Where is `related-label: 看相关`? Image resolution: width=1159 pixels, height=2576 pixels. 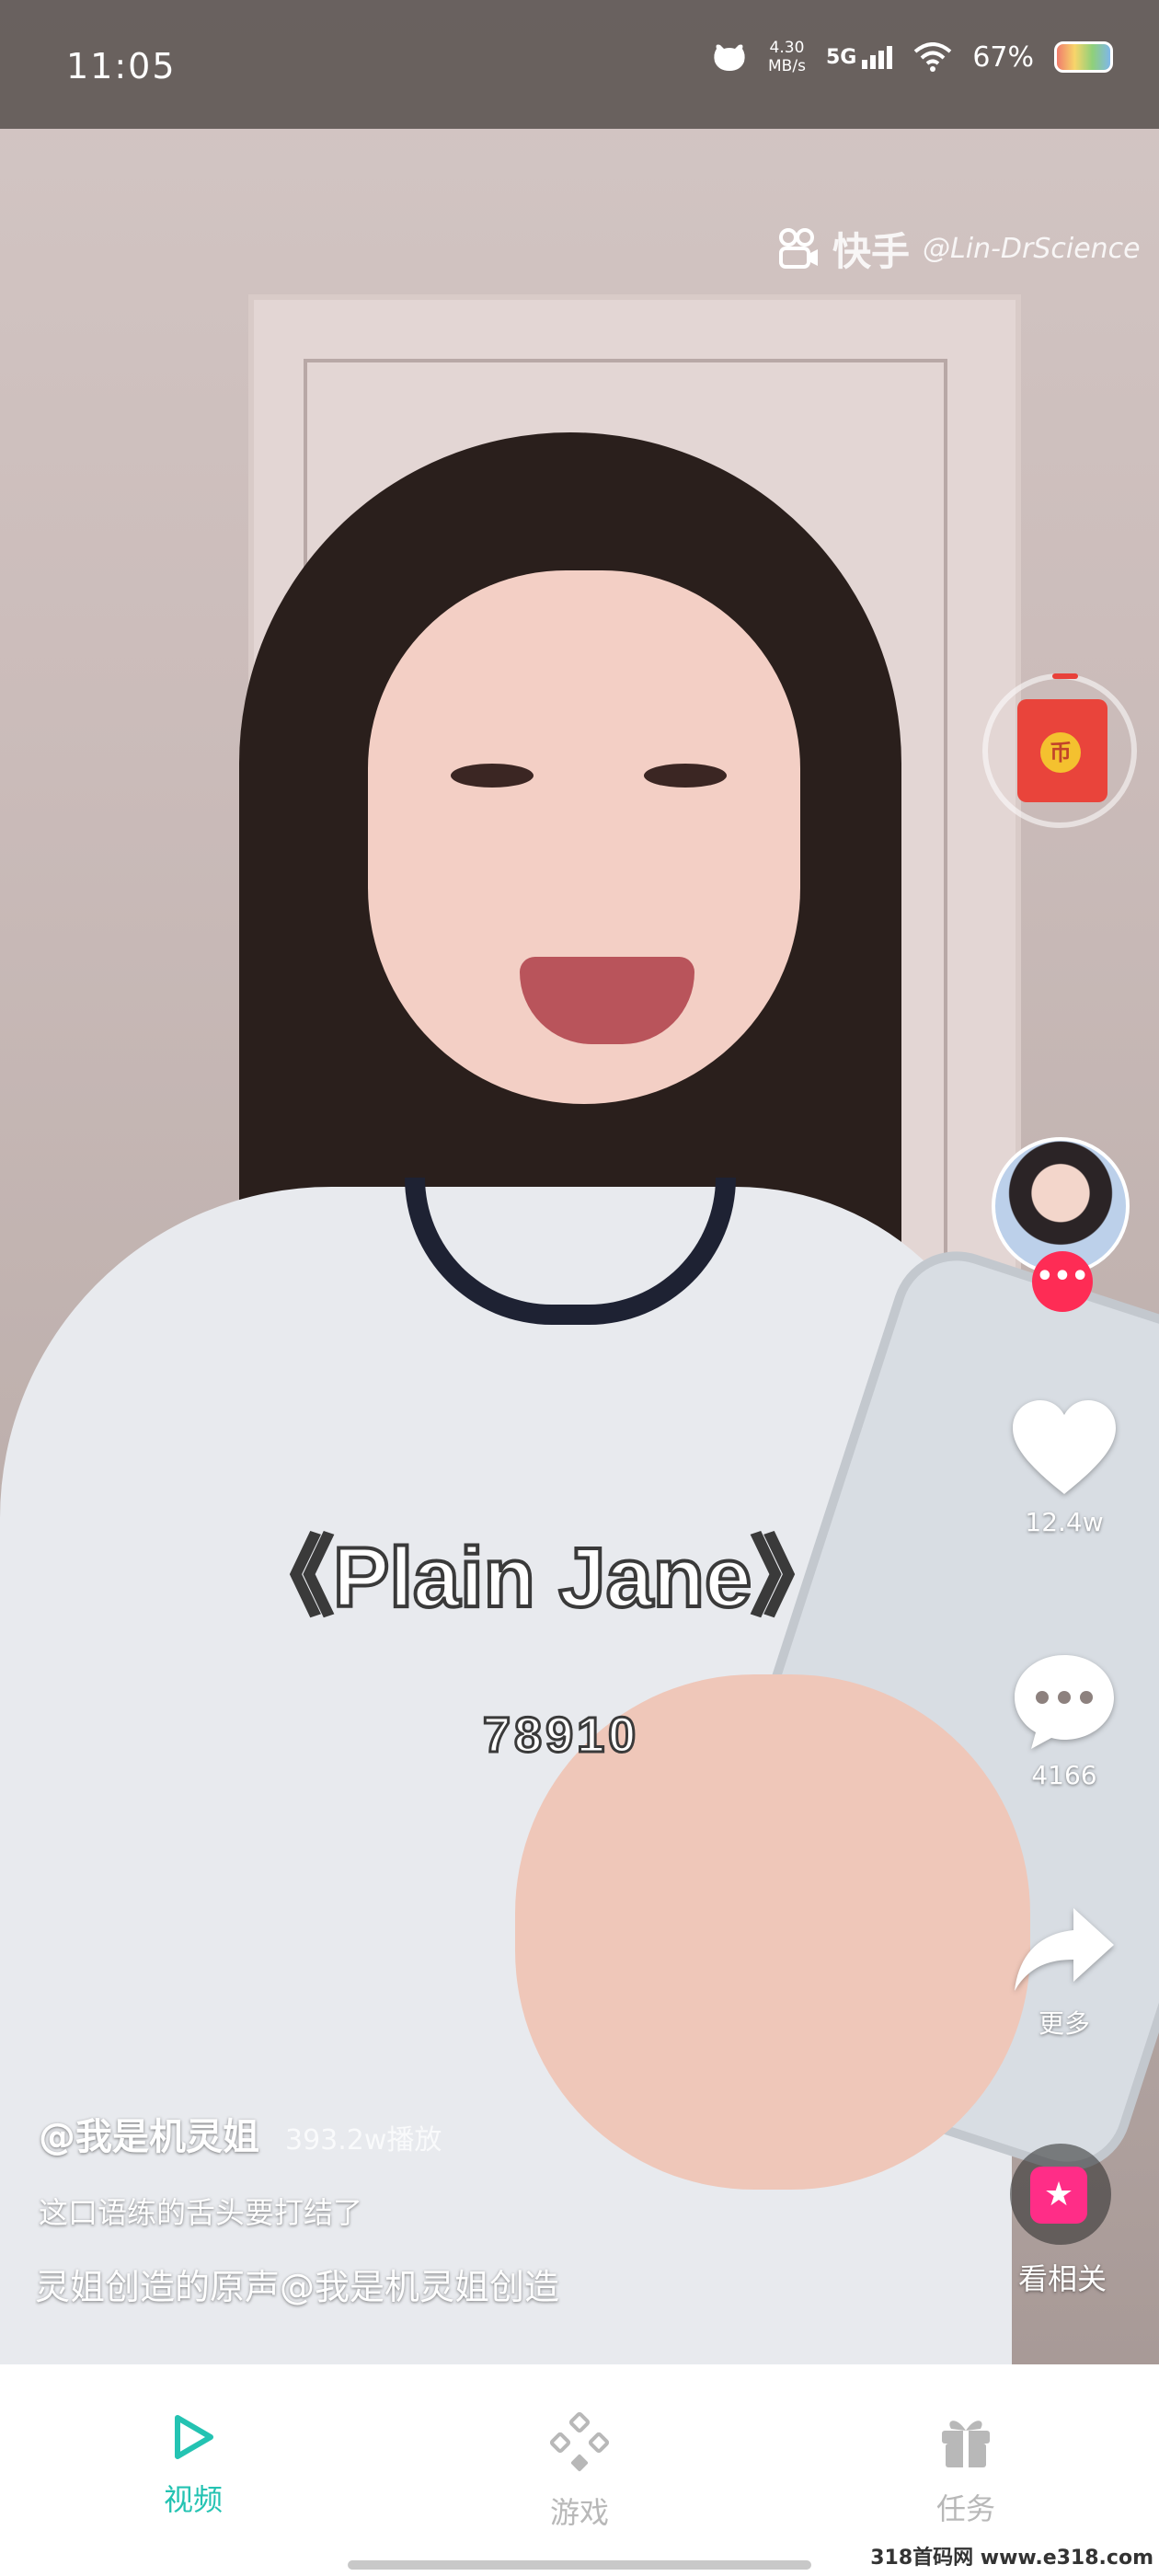
related-label: 看相关 is located at coordinates (1062, 2278).